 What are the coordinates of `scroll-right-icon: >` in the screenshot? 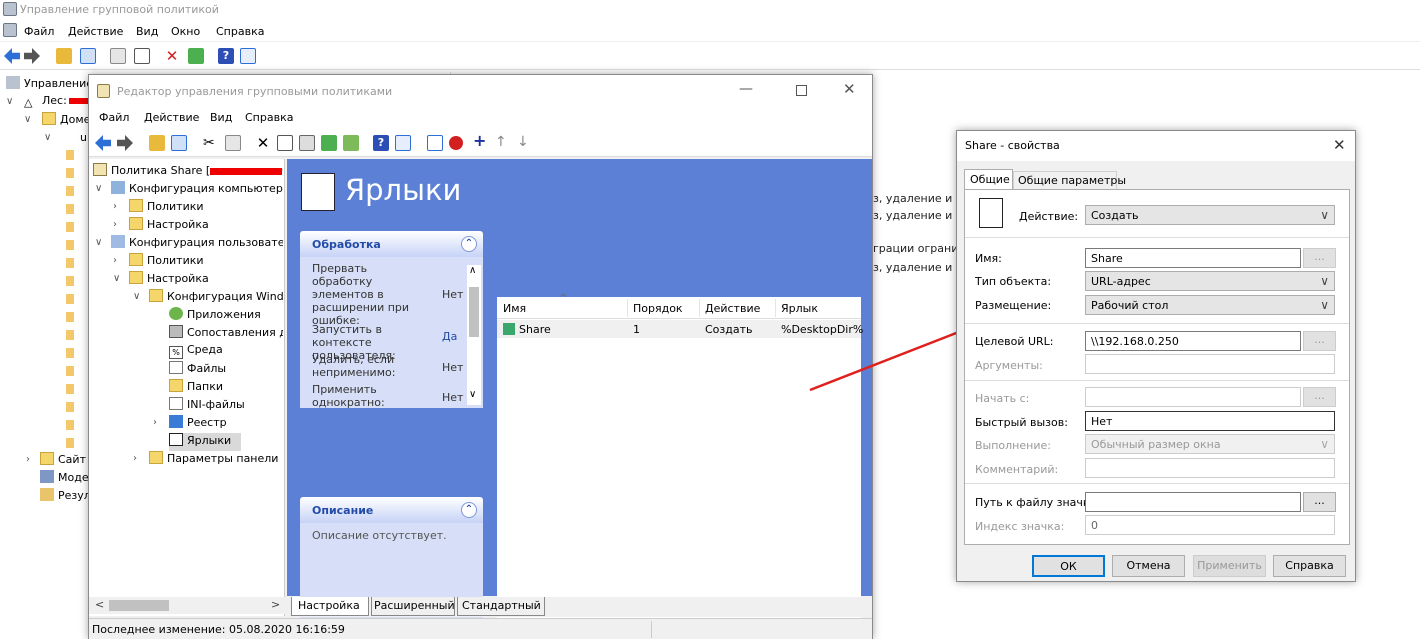 It's located at (275, 604).